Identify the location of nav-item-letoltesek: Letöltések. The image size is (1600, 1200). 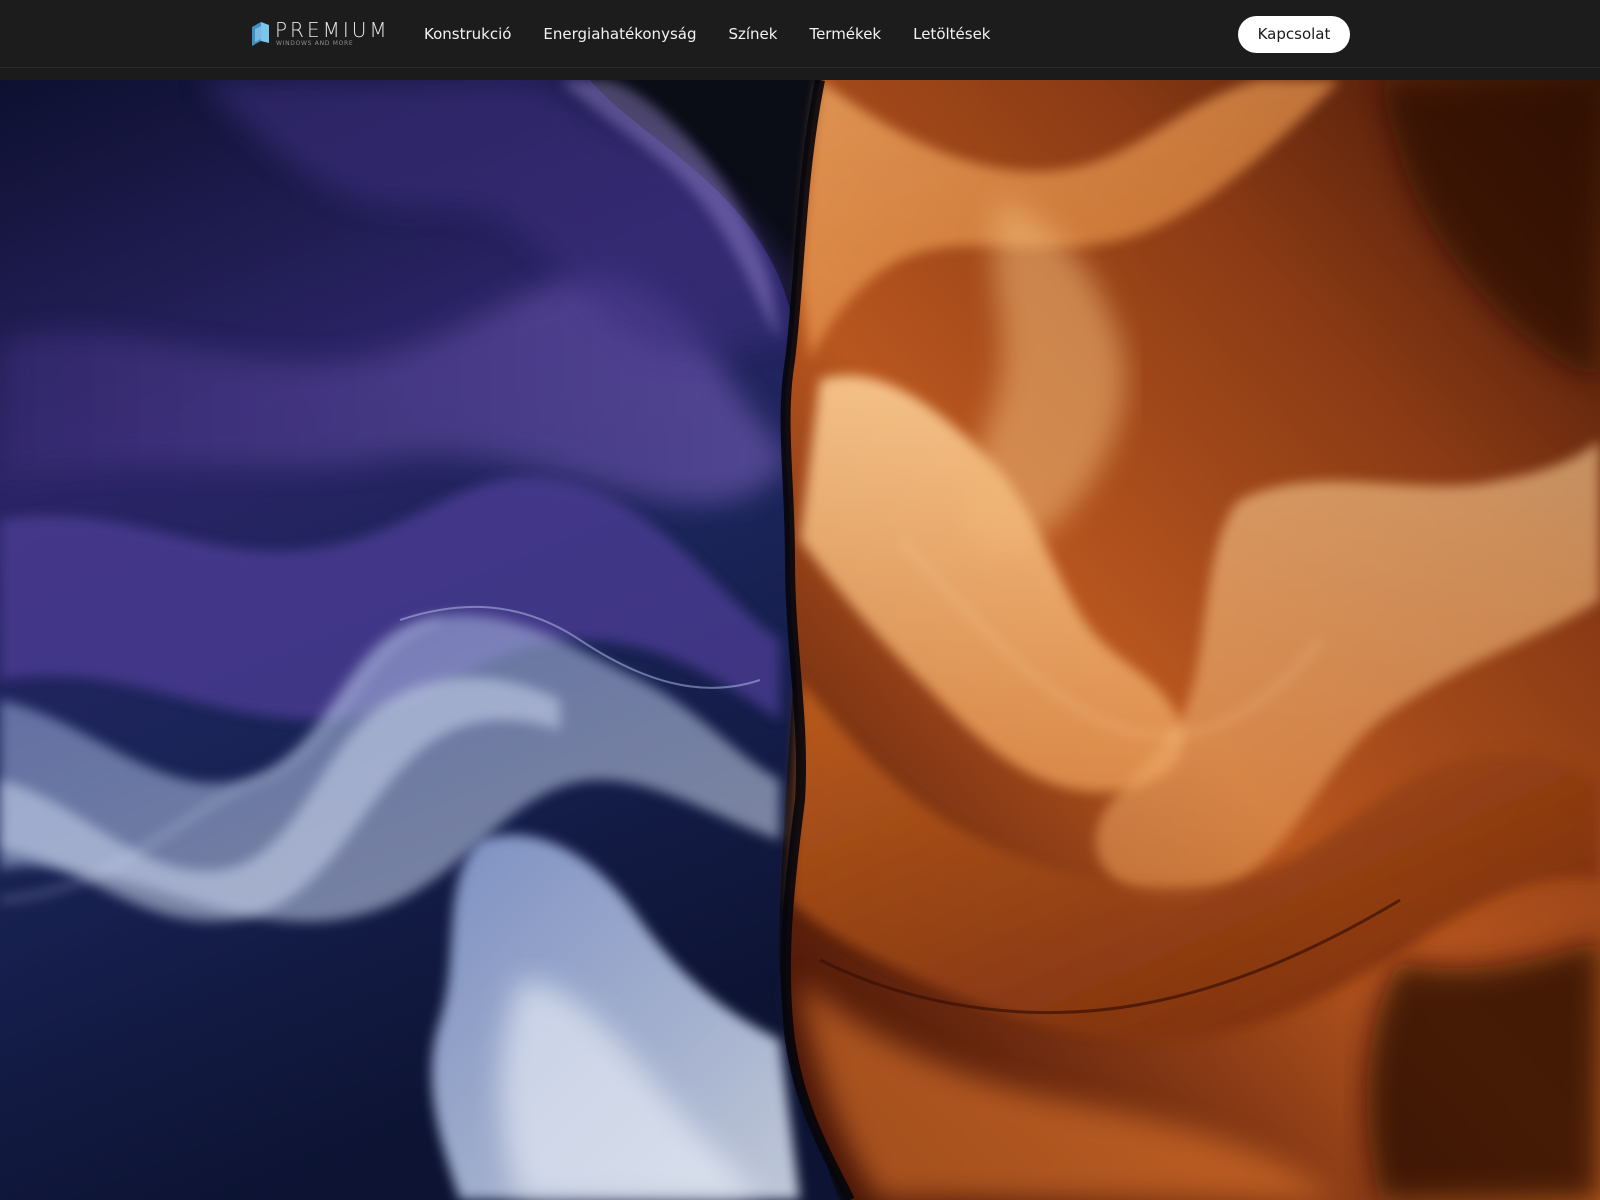
(951, 34).